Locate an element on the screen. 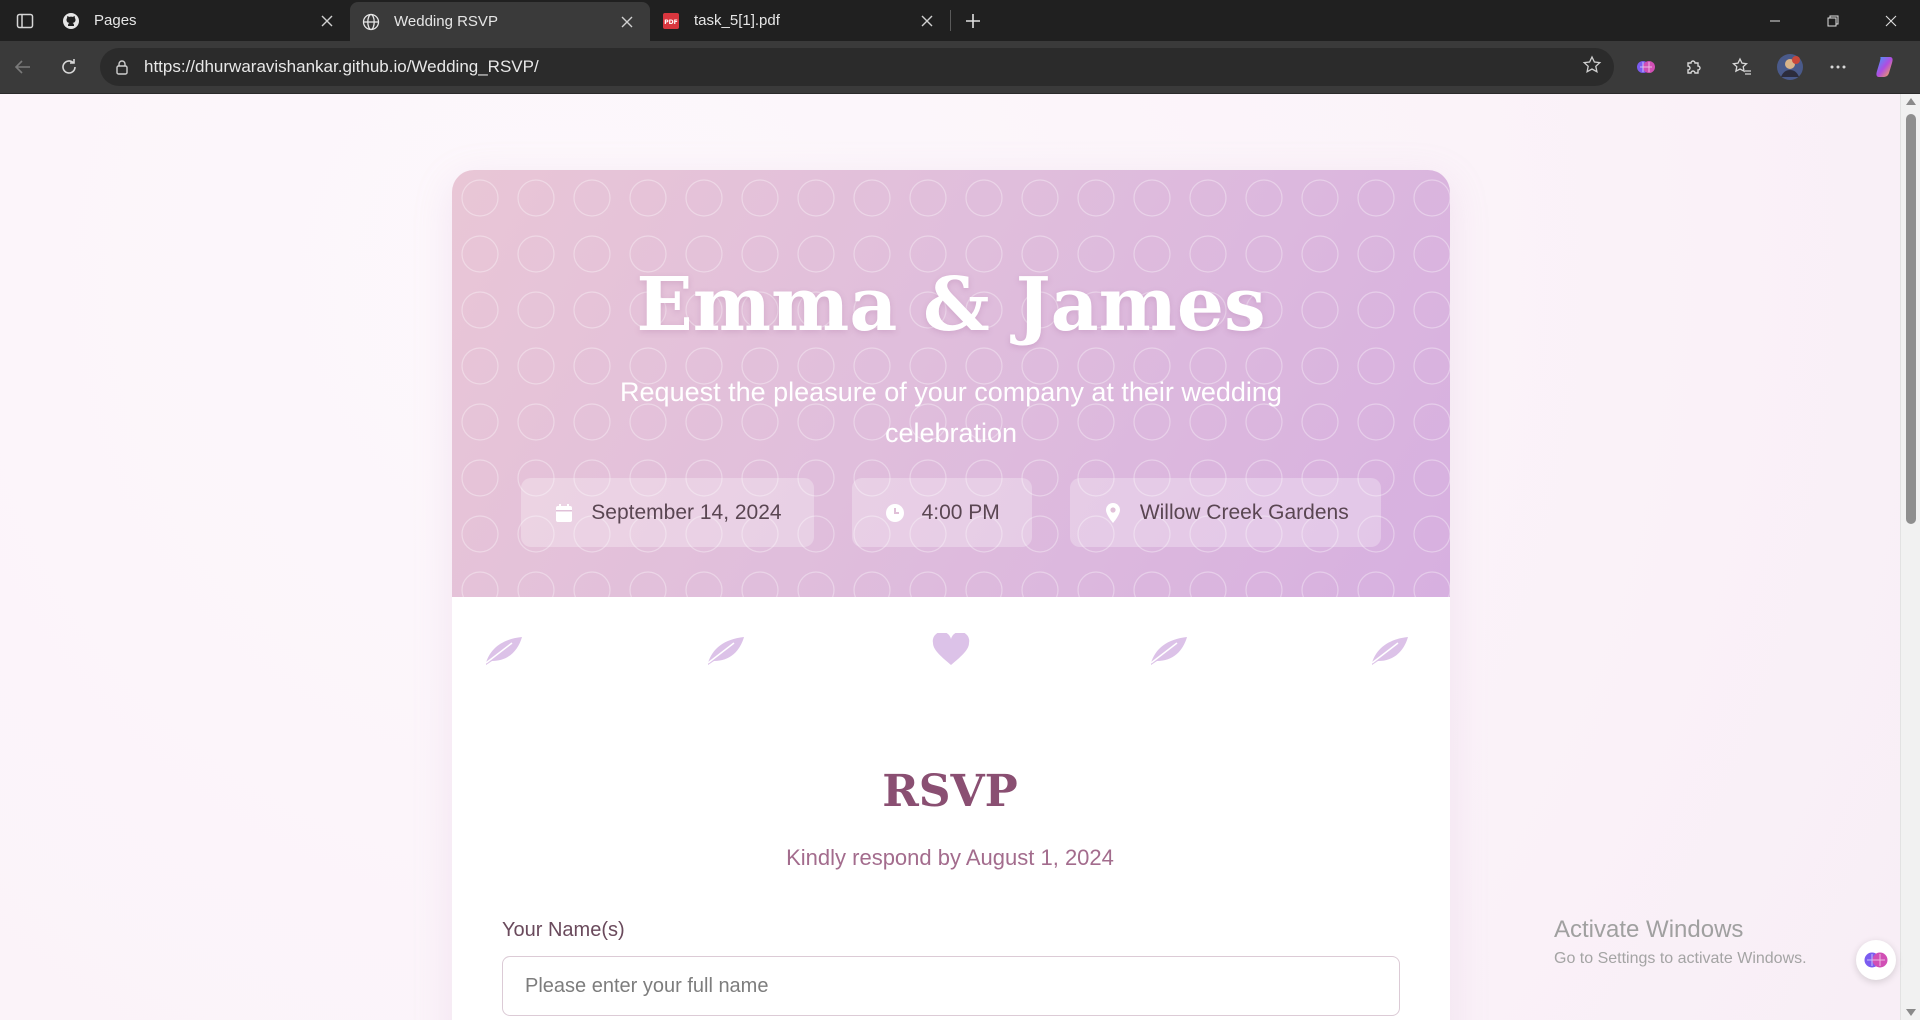 This screenshot has width=1920, height=1020. tab-wedding-rsvp: Wedding RSVP is located at coordinates (500, 21).